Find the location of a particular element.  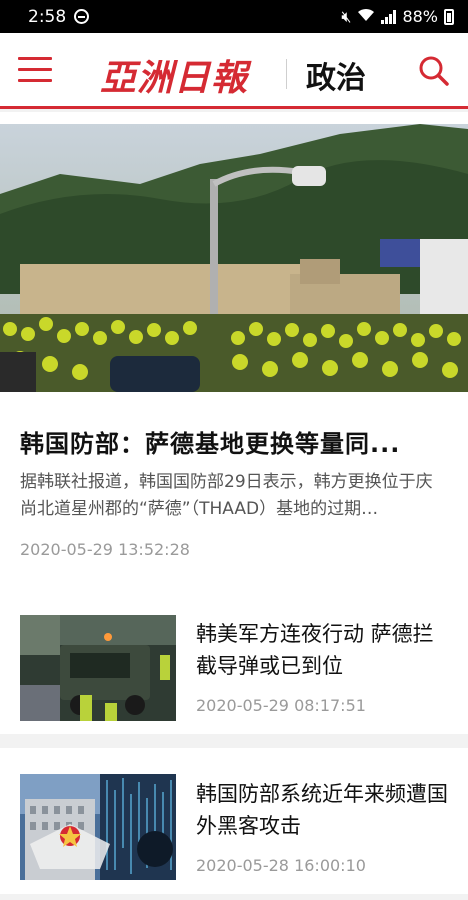

article-title: 韩国防部系统近年来频遭国外黑客攻击 is located at coordinates (324, 810).